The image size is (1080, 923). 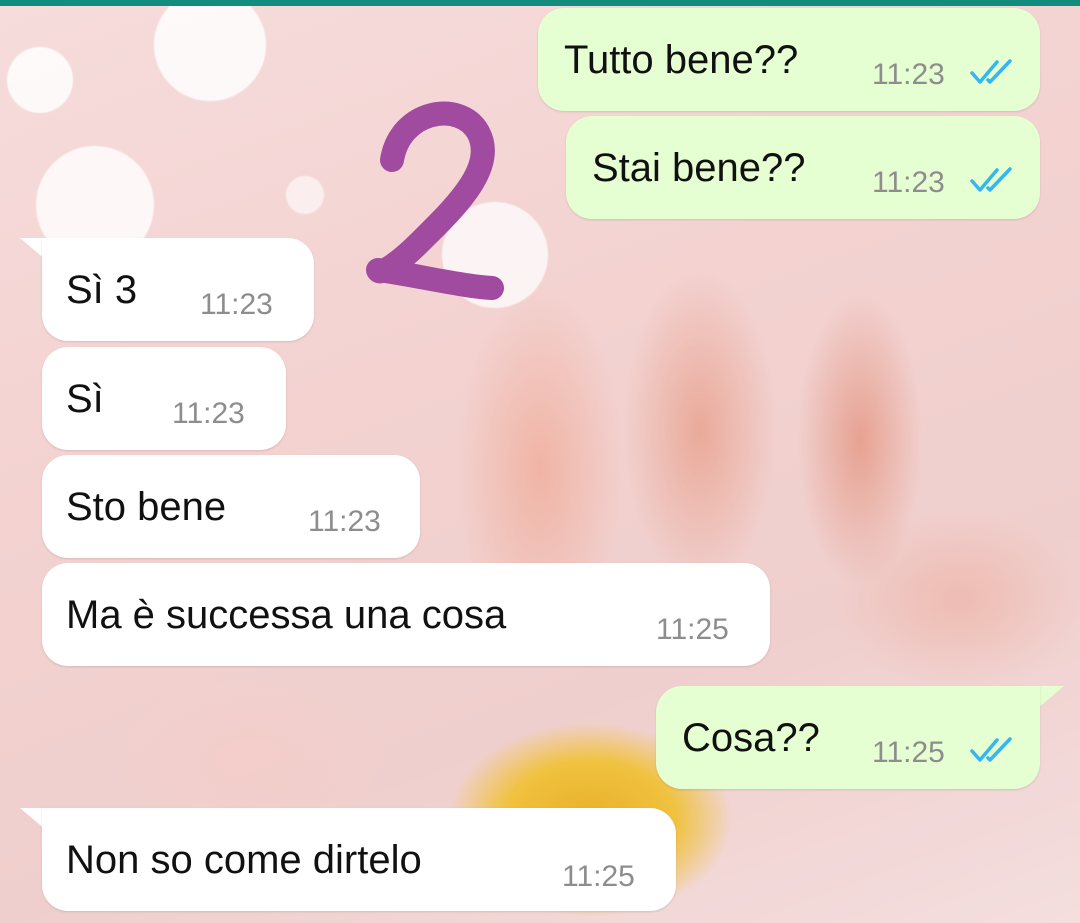 I want to click on message-bubble-incoming: Non so come dirtelo 11:25, so click(x=359, y=859).